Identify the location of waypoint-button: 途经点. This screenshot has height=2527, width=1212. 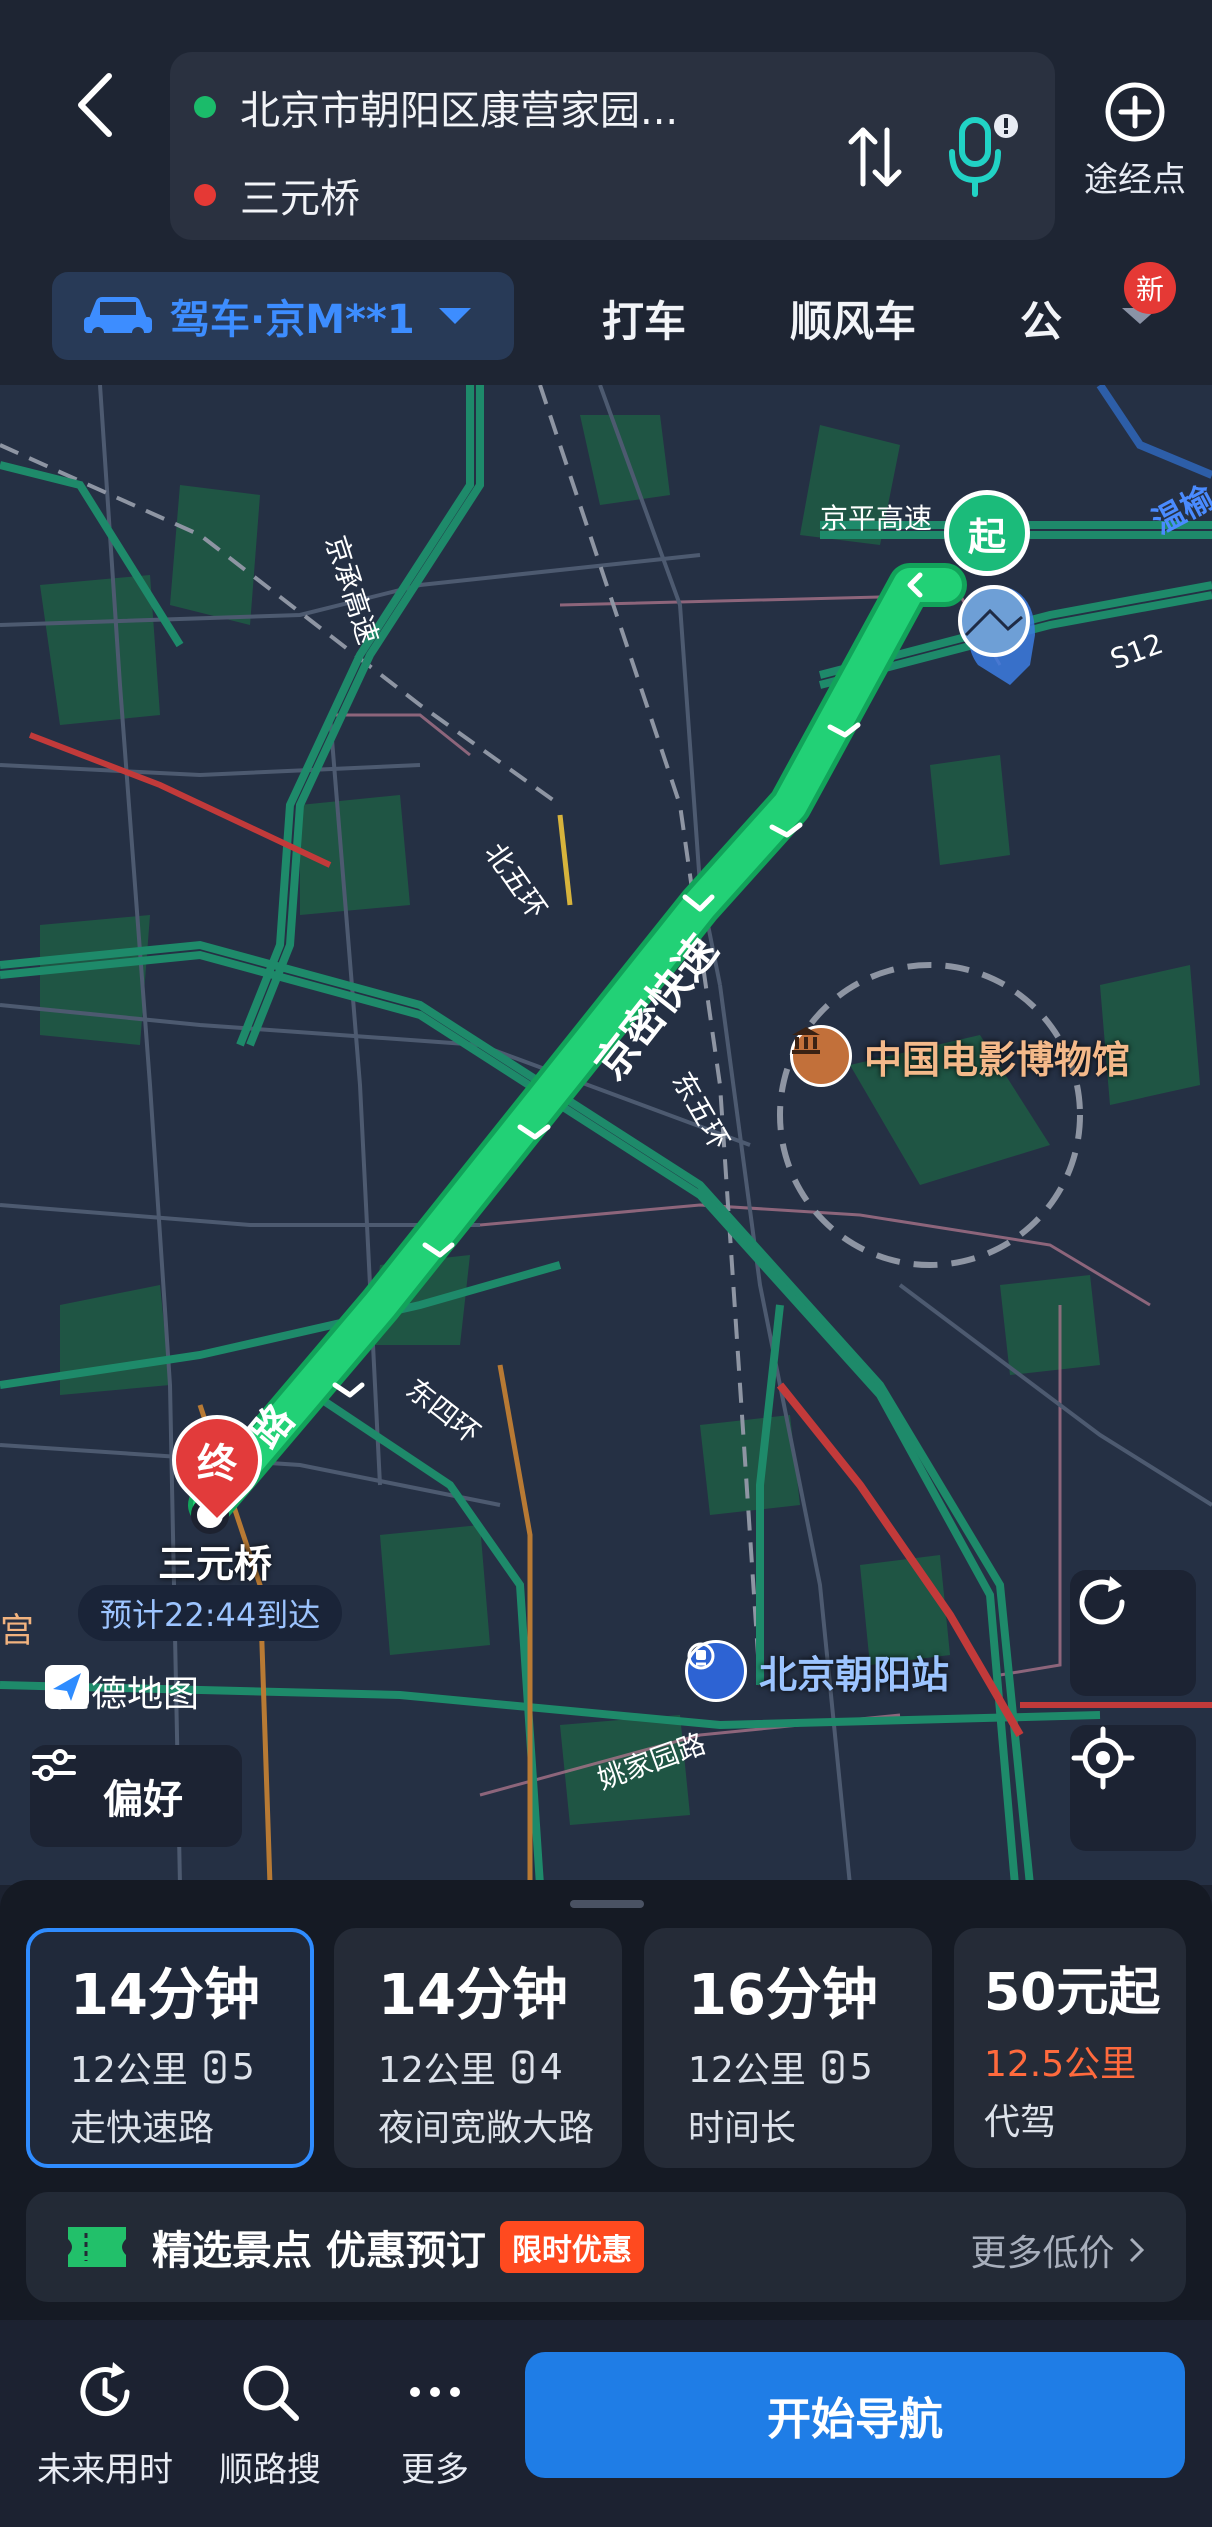
(1135, 145).